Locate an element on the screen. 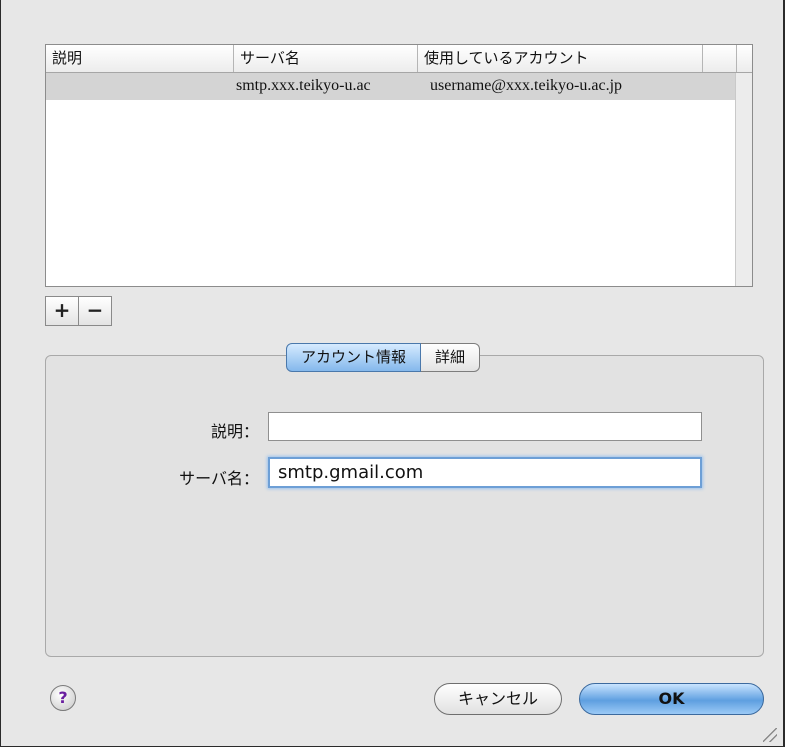  help-button: ? is located at coordinates (63, 698).